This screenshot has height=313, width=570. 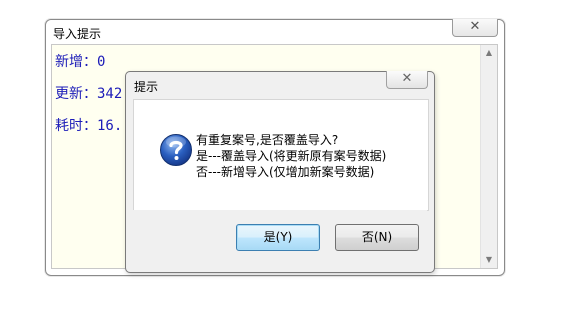 What do you see at coordinates (267, 140) in the screenshot?
I see `message-line-1: 有重复案号,是否覆盖导入?` at bounding box center [267, 140].